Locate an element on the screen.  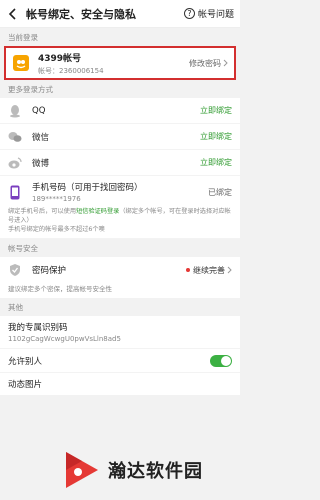
question-icon: ? is located at coordinates (189, 13).